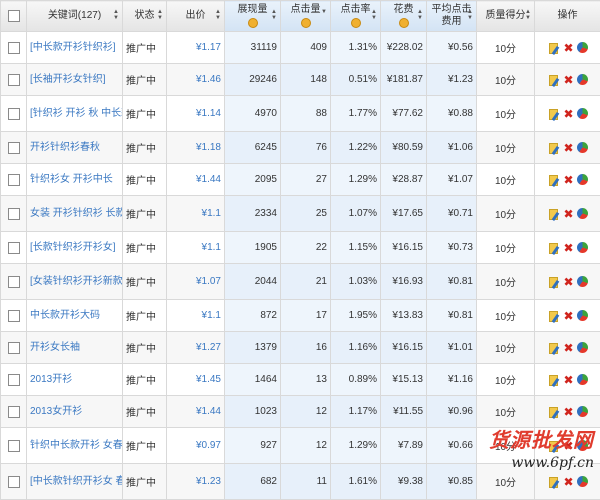 The width and height of the screenshot is (600, 500). I want to click on col-impressions: 展现量 ▲▼, so click(253, 16).